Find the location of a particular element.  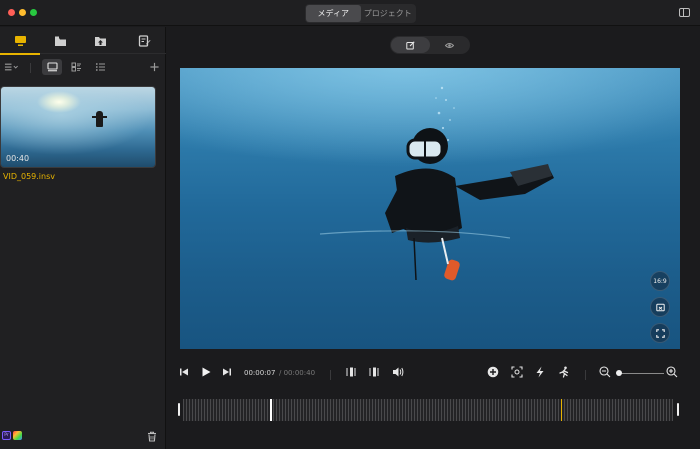

trim-end-button is located at coordinates (374, 372).